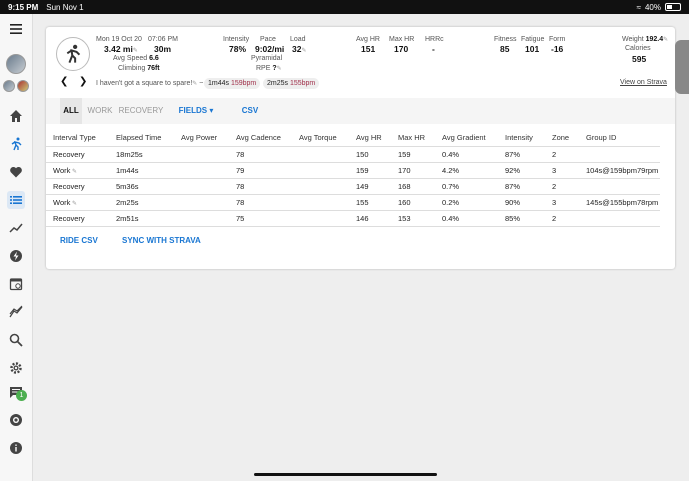  I want to click on form-value: -16, so click(557, 49).